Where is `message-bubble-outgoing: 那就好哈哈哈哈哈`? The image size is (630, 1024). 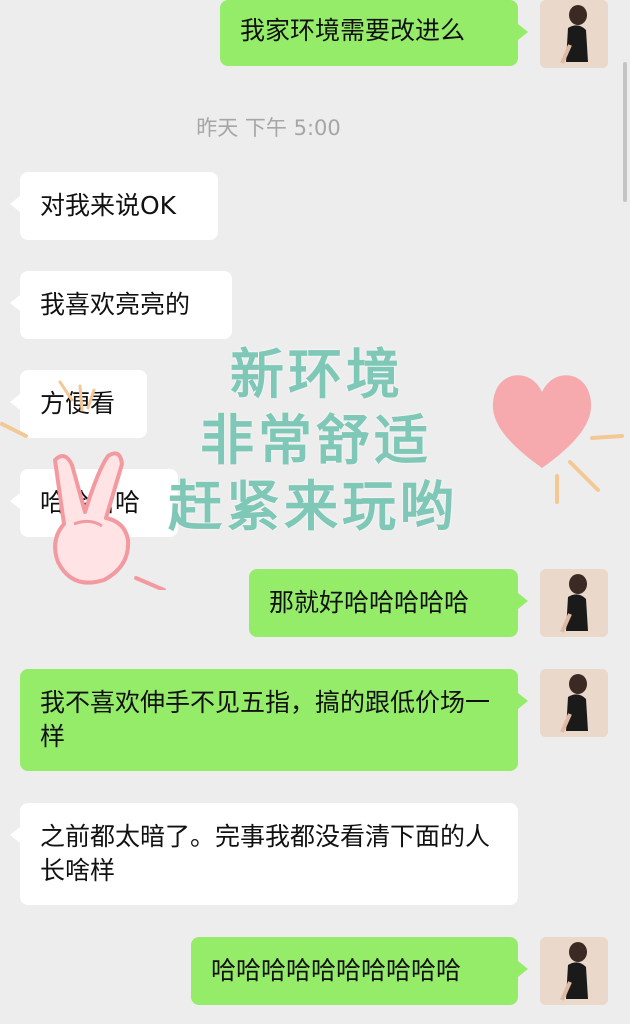
message-bubble-outgoing: 那就好哈哈哈哈哈 is located at coordinates (388, 603).